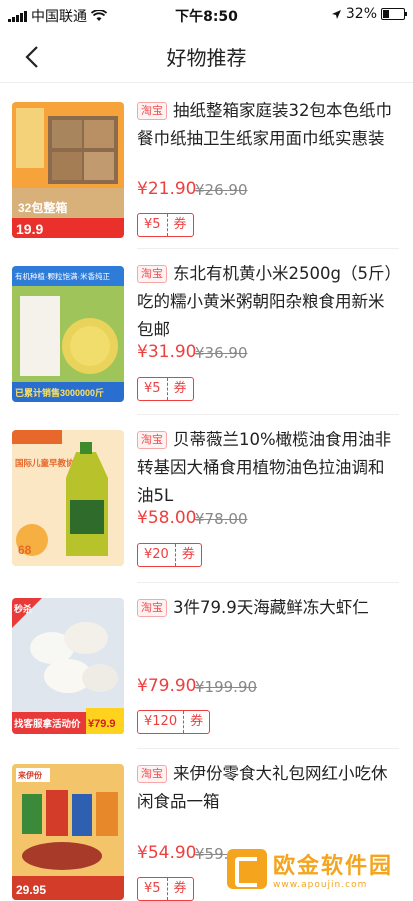 The image size is (413, 901). I want to click on battery-icon, so click(394, 14).